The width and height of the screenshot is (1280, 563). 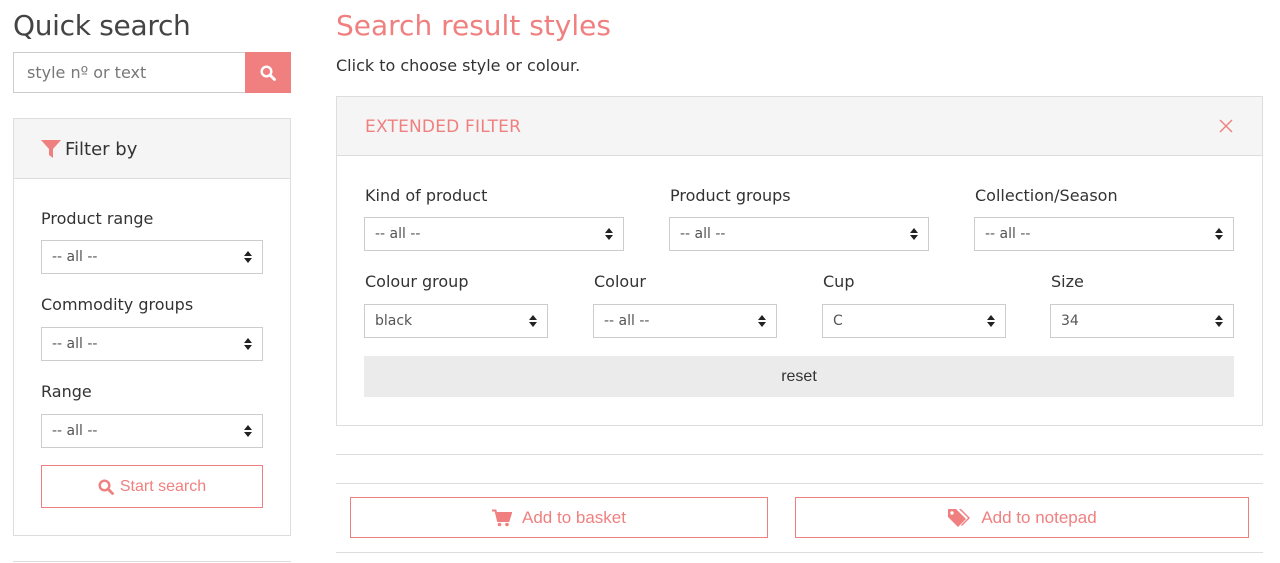 What do you see at coordinates (458, 65) in the screenshot?
I see `results-subtitle: Click to choose style or colour.` at bounding box center [458, 65].